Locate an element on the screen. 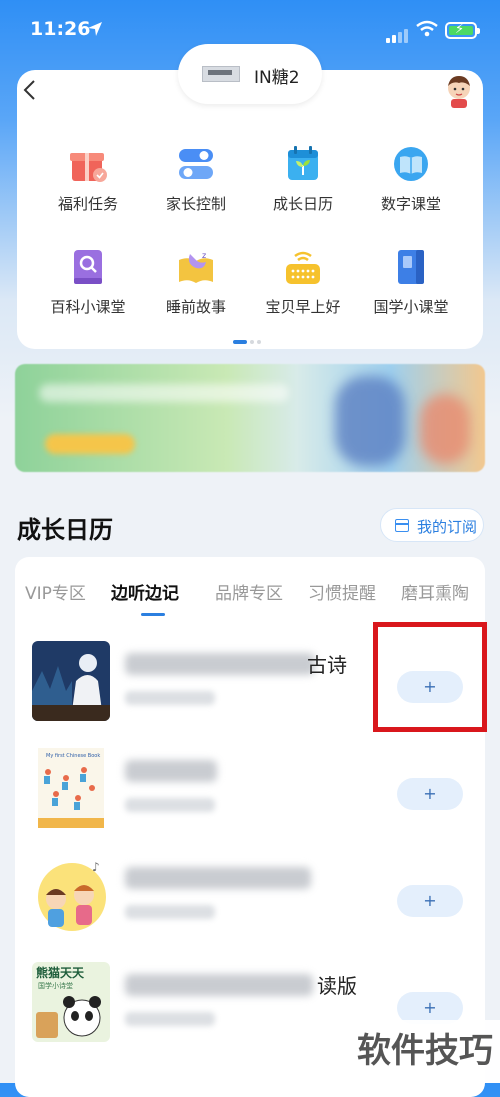 The width and height of the screenshot is (500, 1097). page-dot-active is located at coordinates (240, 341).